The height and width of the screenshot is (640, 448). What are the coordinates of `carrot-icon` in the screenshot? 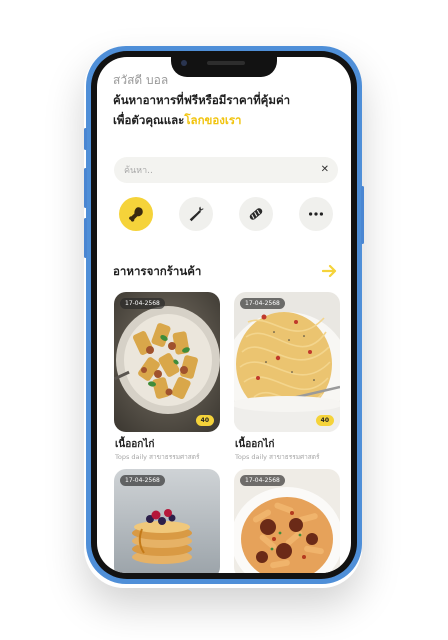 It's located at (196, 214).